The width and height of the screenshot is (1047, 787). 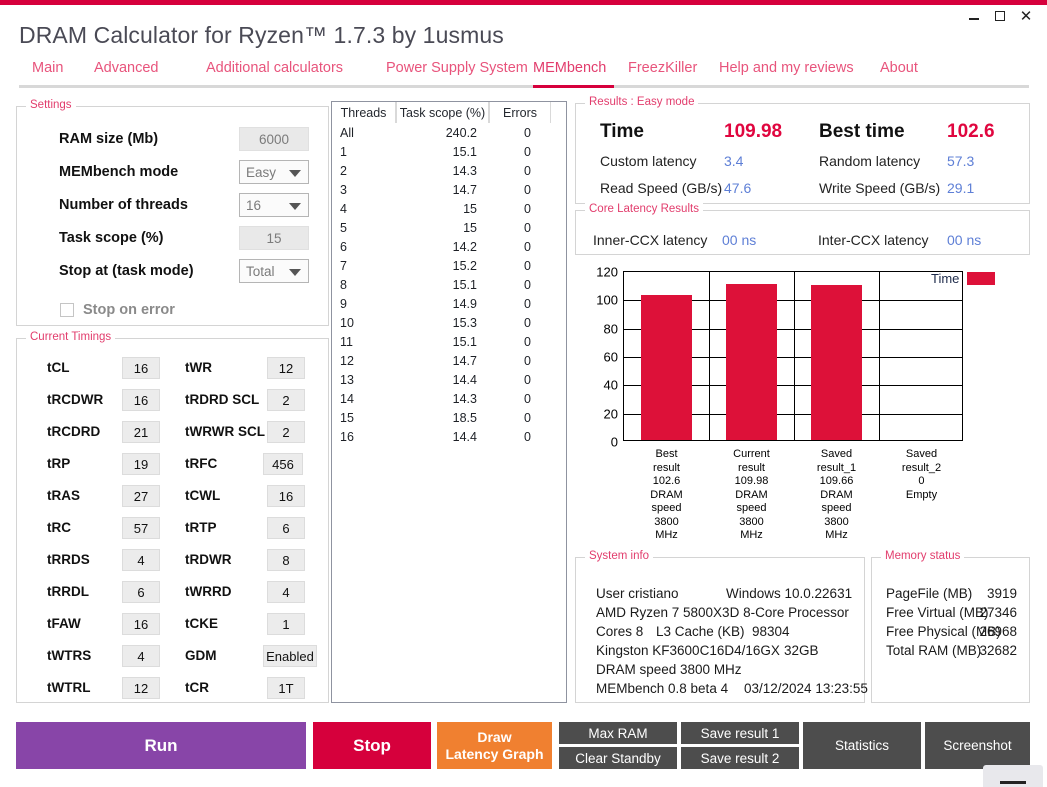 I want to click on checkbox-box, so click(x=67, y=310).